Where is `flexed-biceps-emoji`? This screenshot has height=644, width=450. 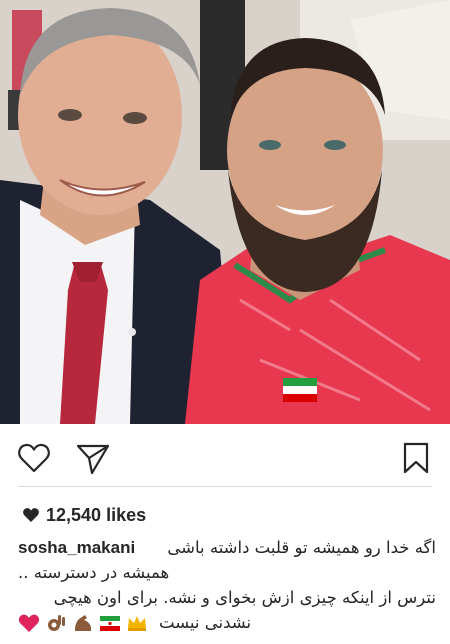 flexed-biceps-emoji is located at coordinates (83, 623).